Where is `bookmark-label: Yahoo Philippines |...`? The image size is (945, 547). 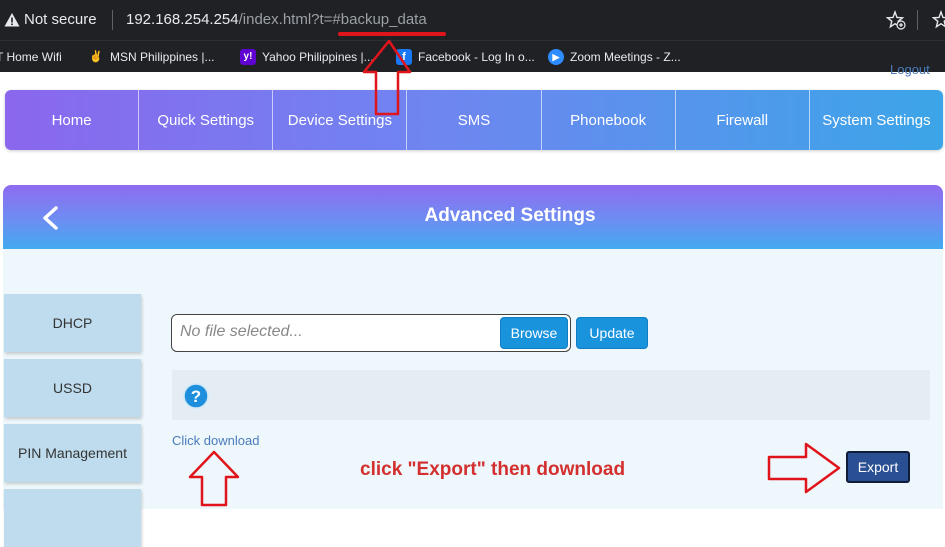
bookmark-label: Yahoo Philippines |... is located at coordinates (318, 57).